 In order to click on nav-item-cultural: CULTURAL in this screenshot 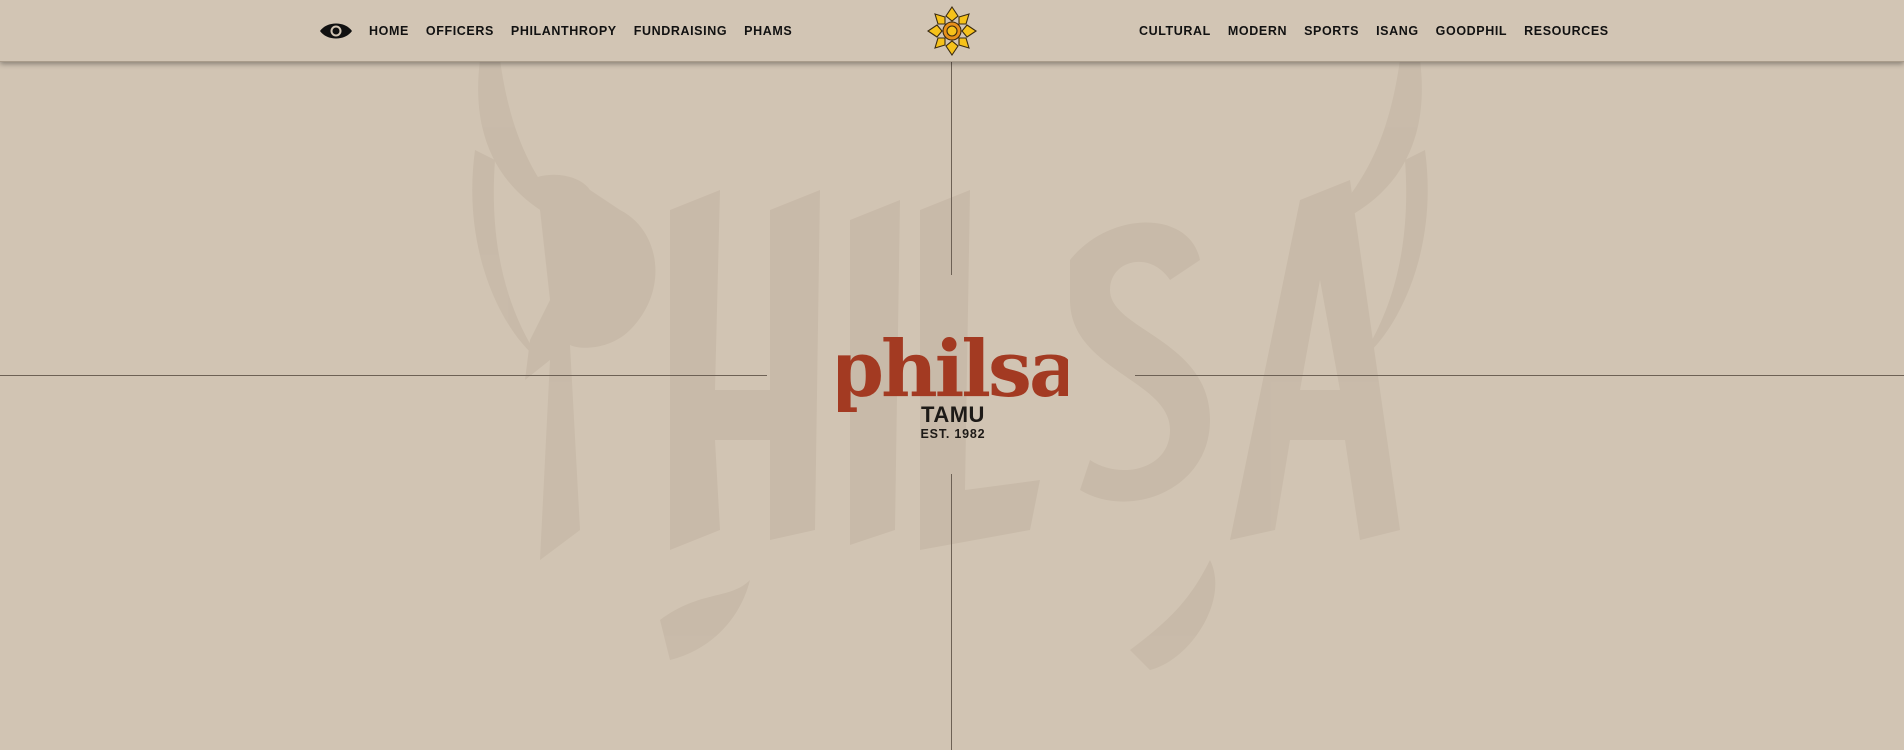, I will do `click(1175, 31)`.